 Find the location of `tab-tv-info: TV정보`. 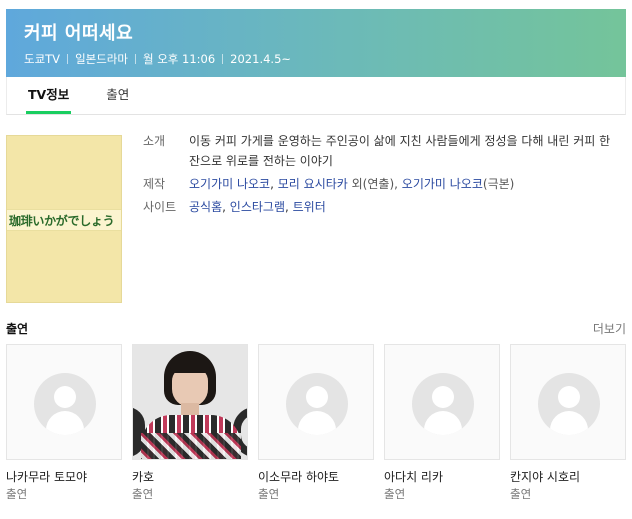

tab-tv-info: TV정보 is located at coordinates (49, 95).